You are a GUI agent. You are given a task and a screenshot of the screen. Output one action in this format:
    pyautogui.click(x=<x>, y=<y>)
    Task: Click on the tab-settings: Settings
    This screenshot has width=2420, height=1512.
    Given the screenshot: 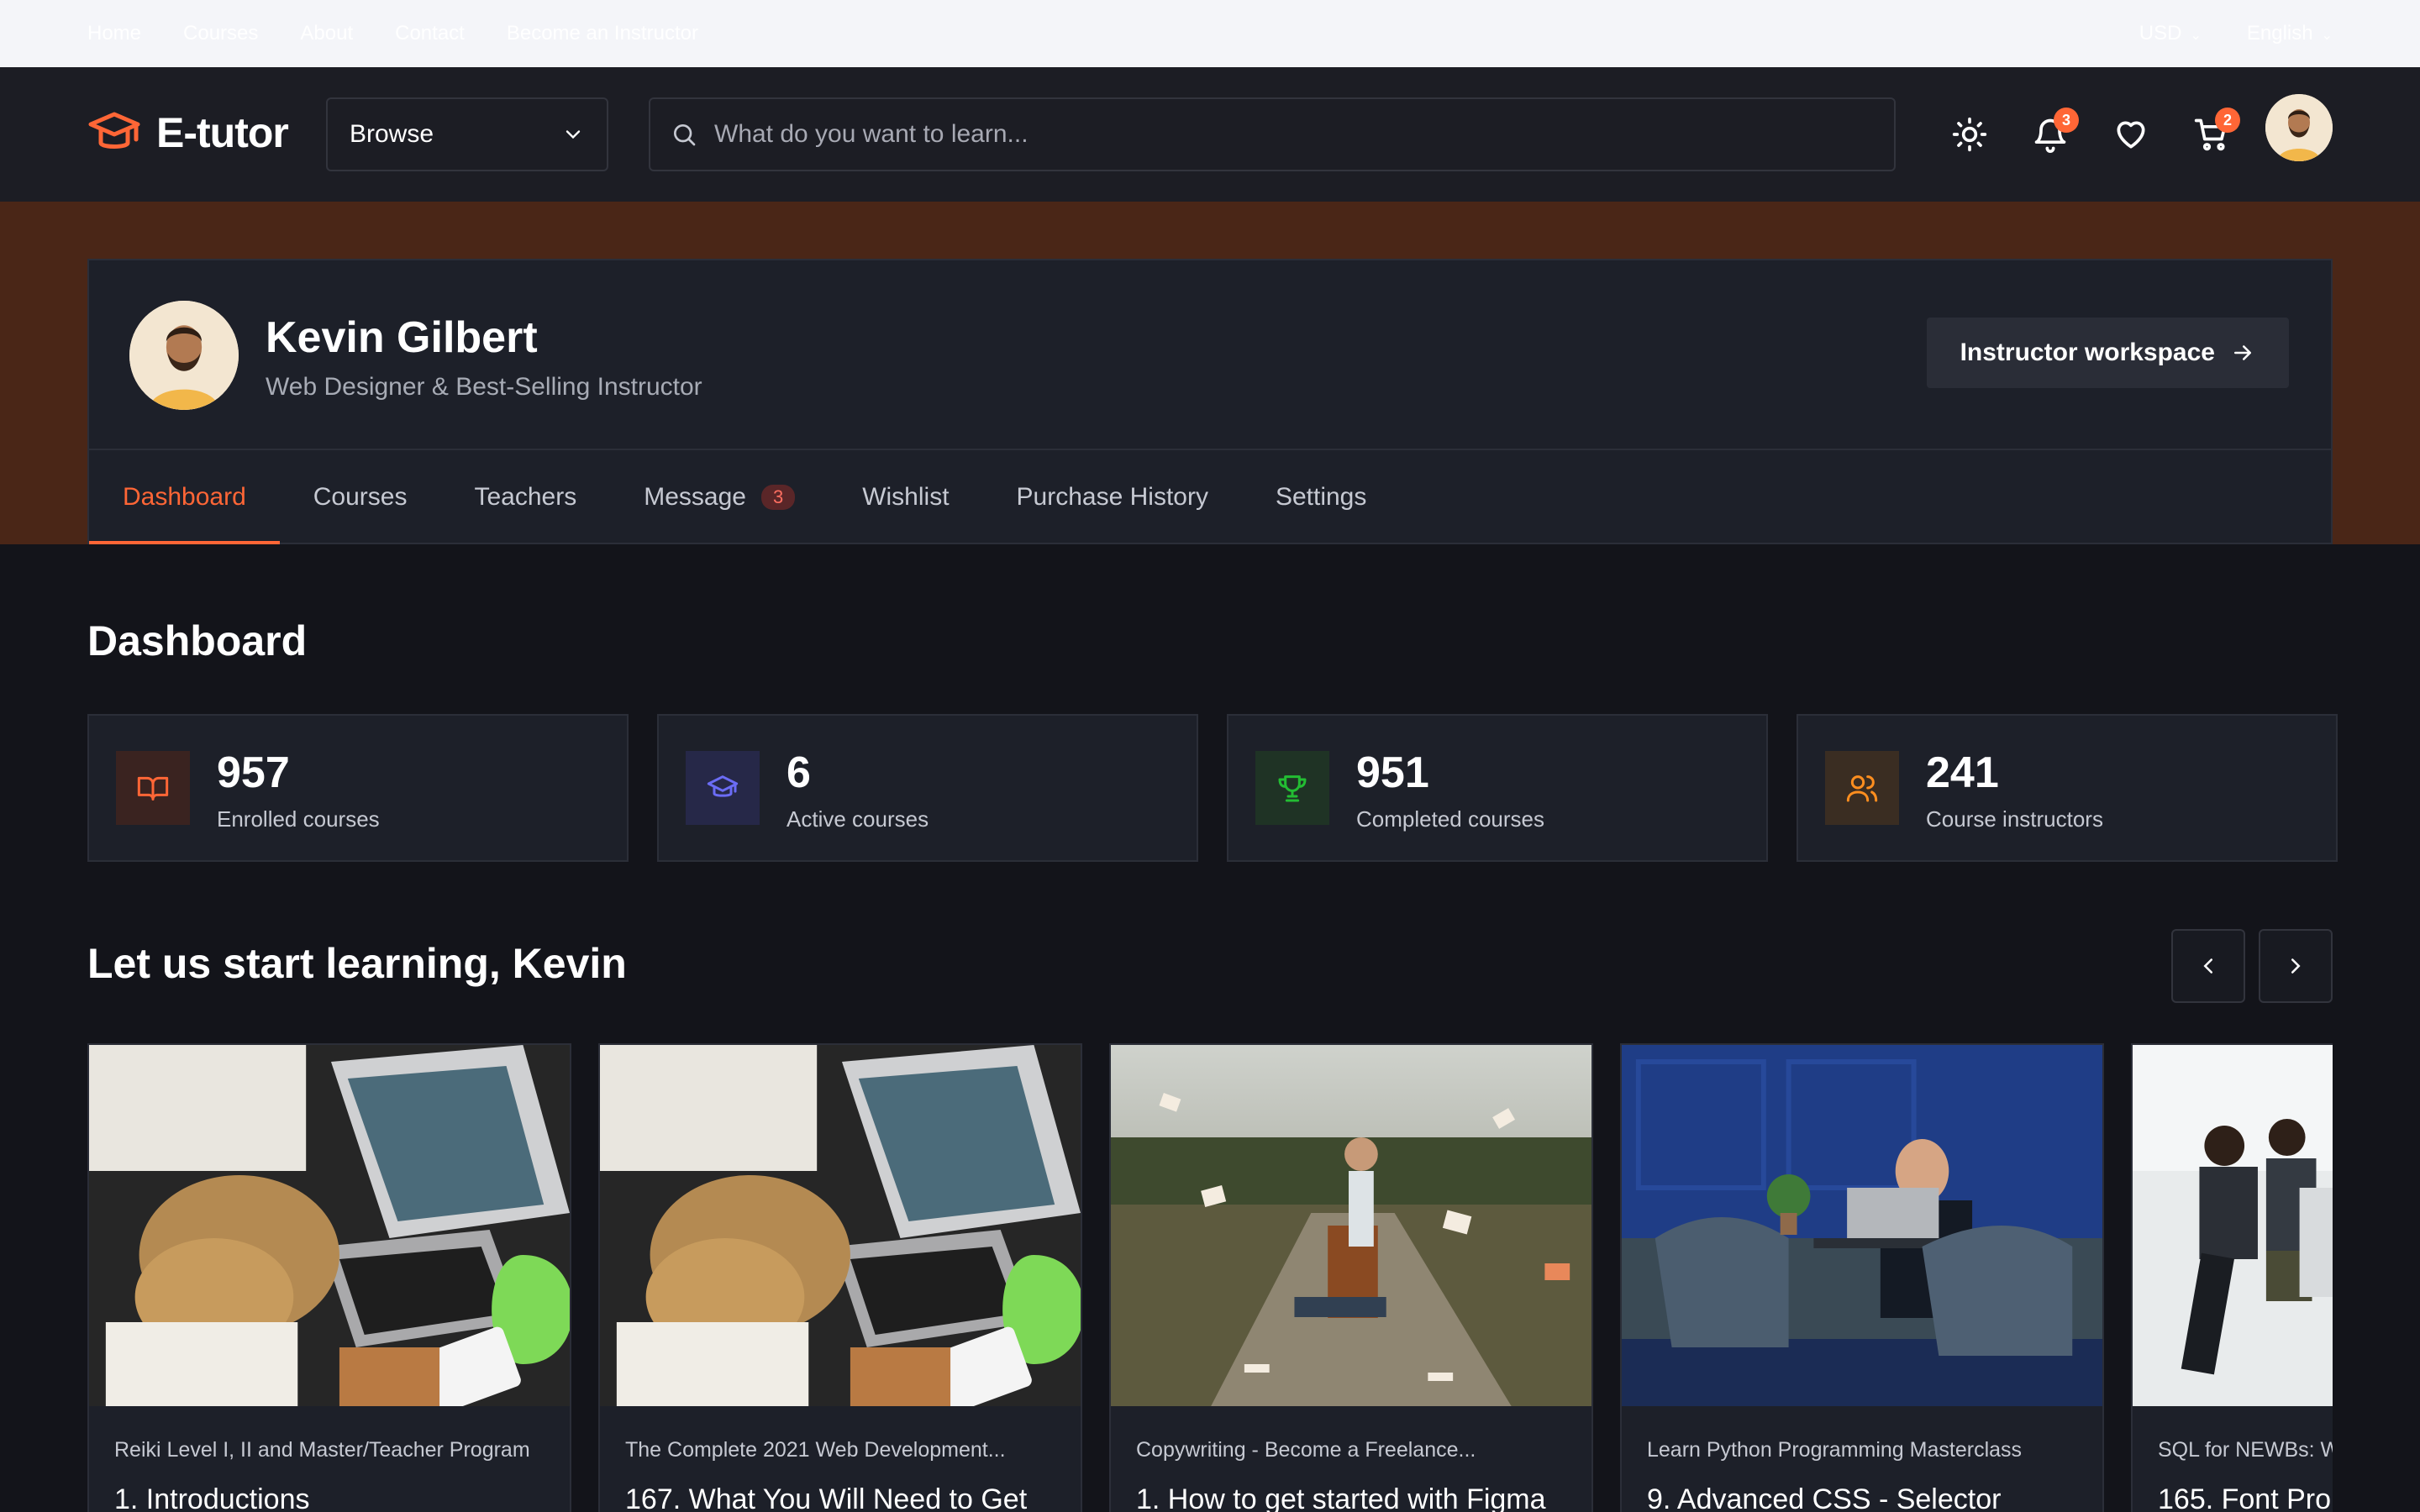 What is the action you would take?
    pyautogui.click(x=1321, y=497)
    